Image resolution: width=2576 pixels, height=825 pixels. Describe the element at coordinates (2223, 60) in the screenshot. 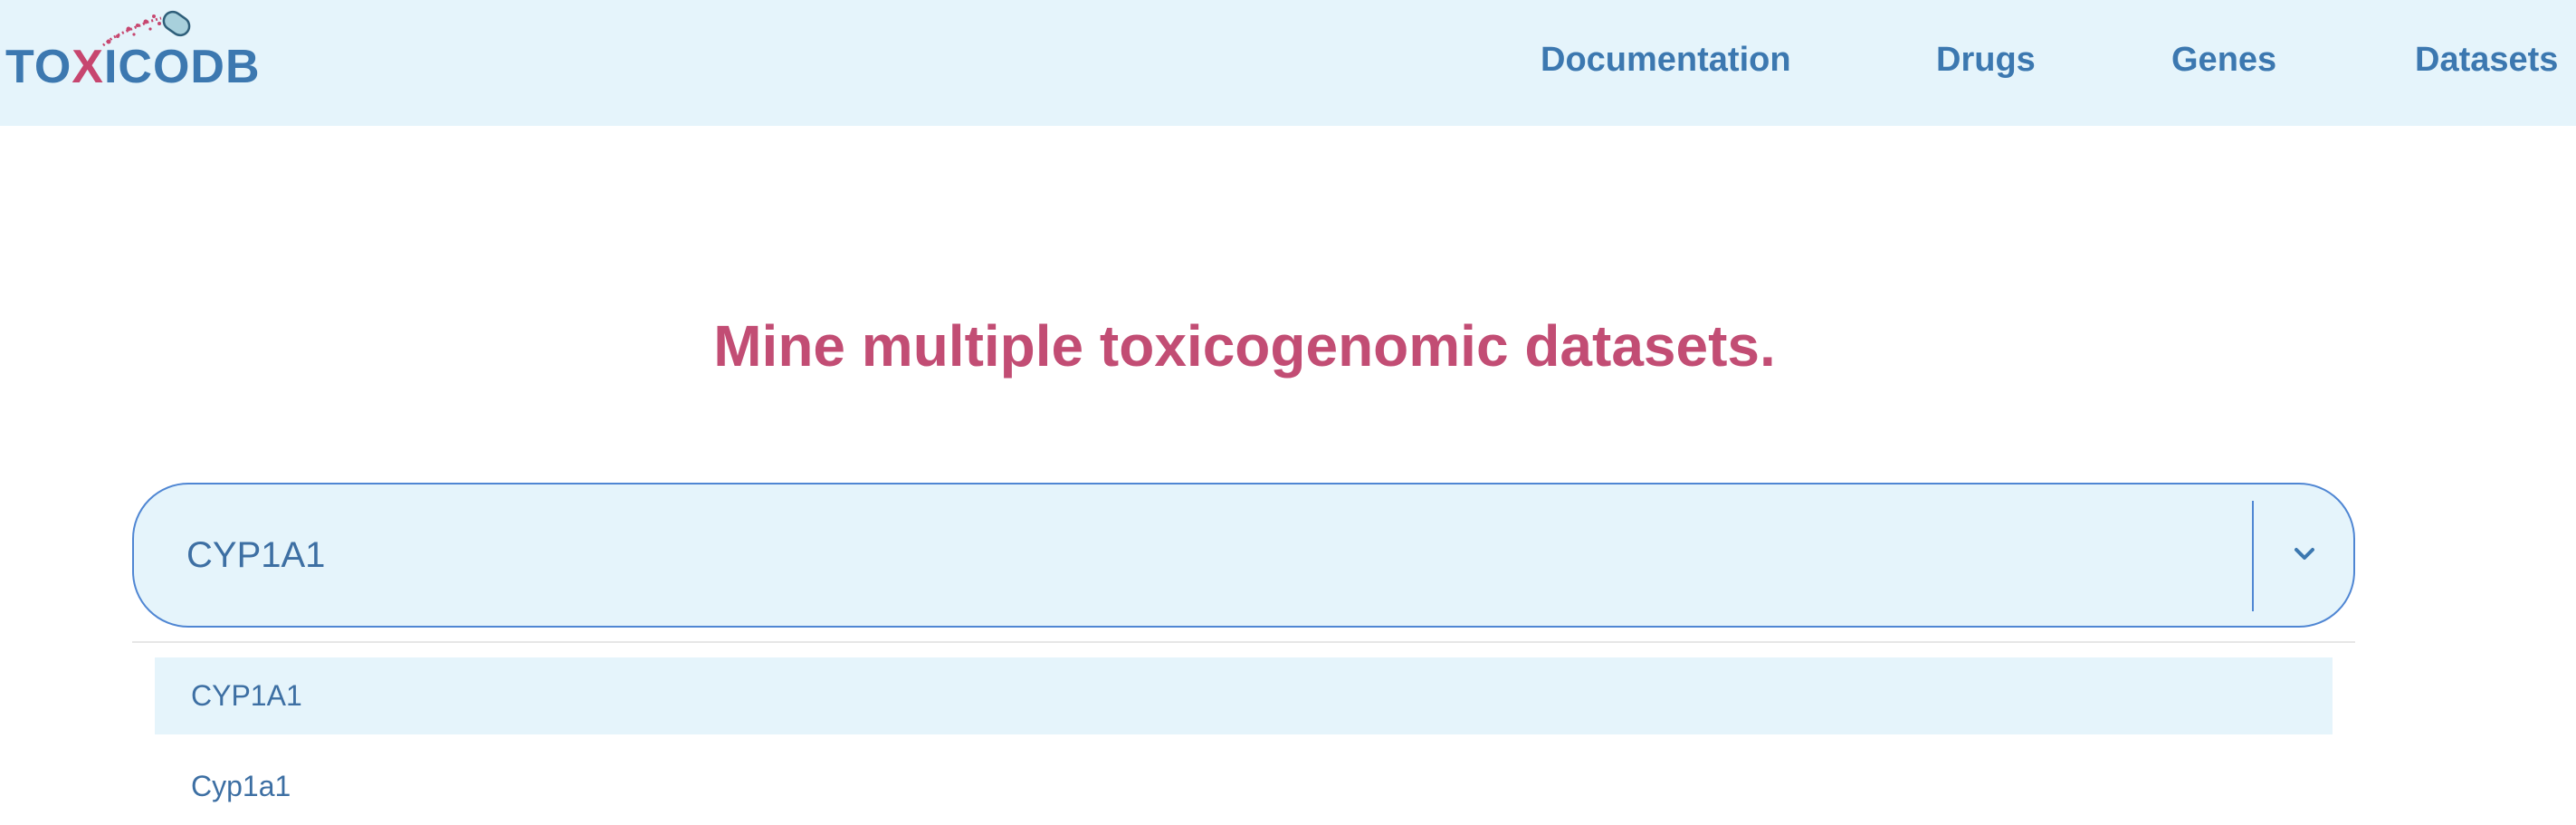

I see `nav-link-genes: Genes` at that location.